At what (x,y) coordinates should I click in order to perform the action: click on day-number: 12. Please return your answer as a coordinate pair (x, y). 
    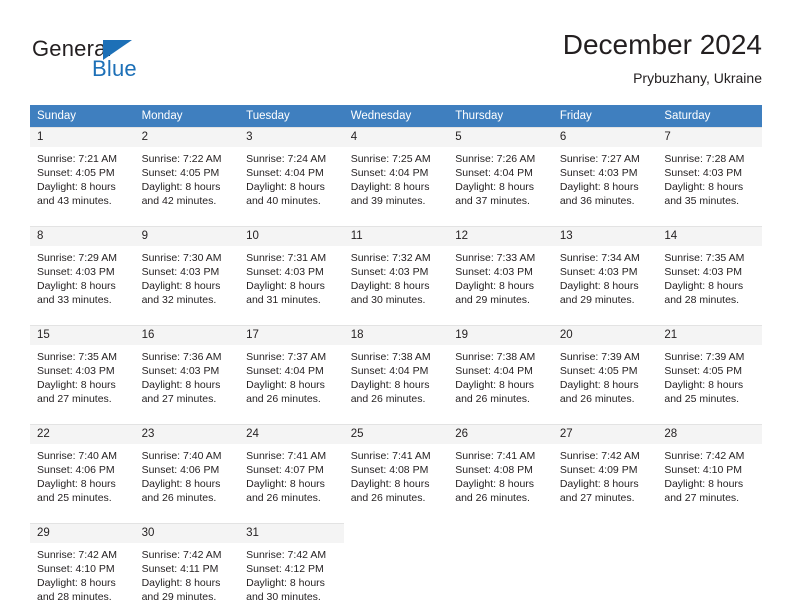
    Looking at the image, I should click on (500, 236).